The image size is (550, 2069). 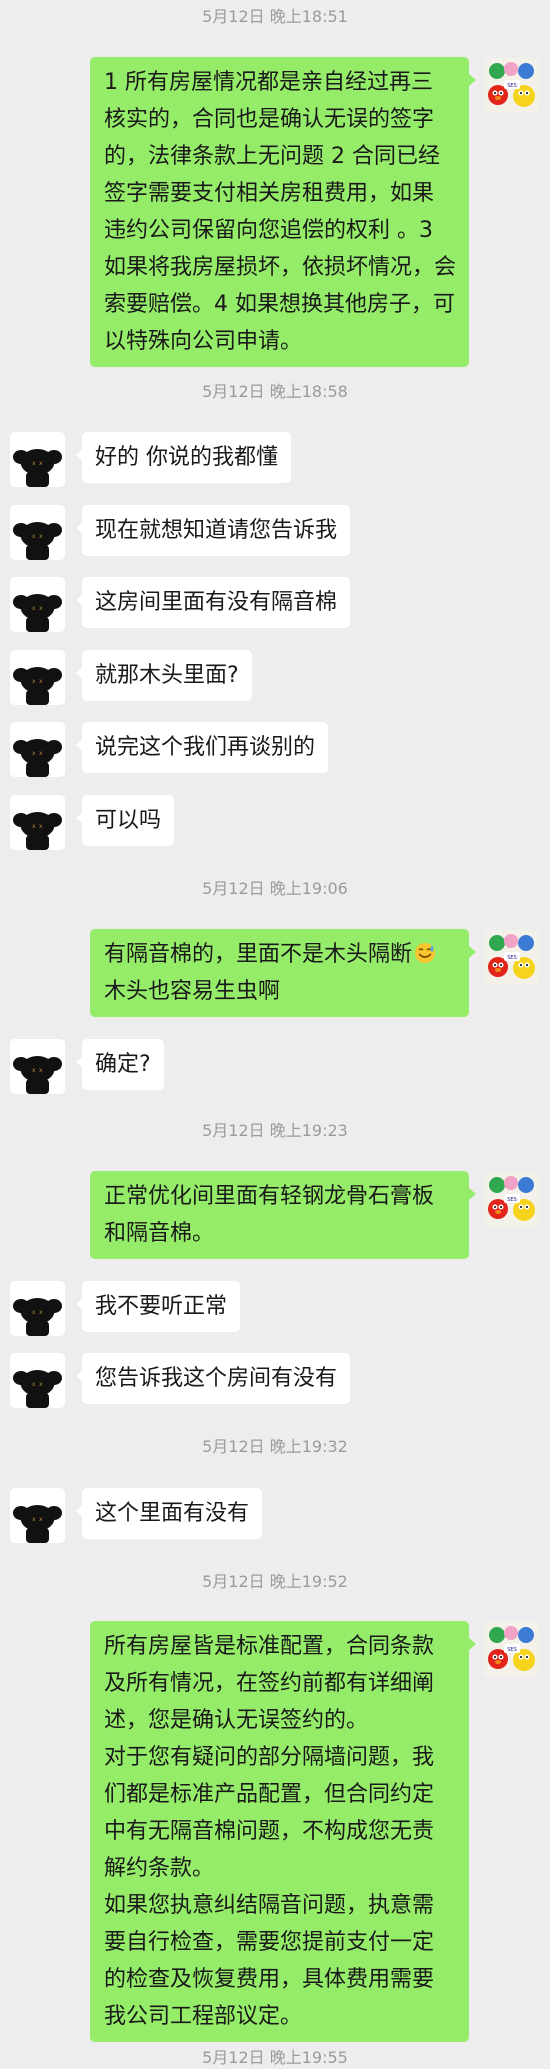 I want to click on sweat-smile-emoji-icon, so click(x=425, y=953).